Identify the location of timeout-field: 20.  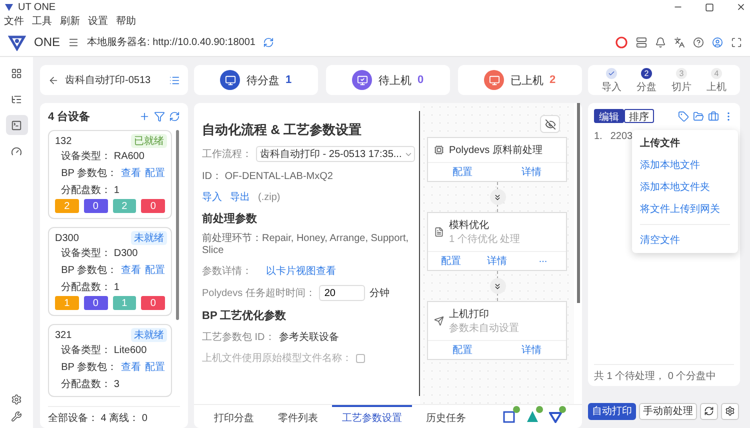
(342, 293).